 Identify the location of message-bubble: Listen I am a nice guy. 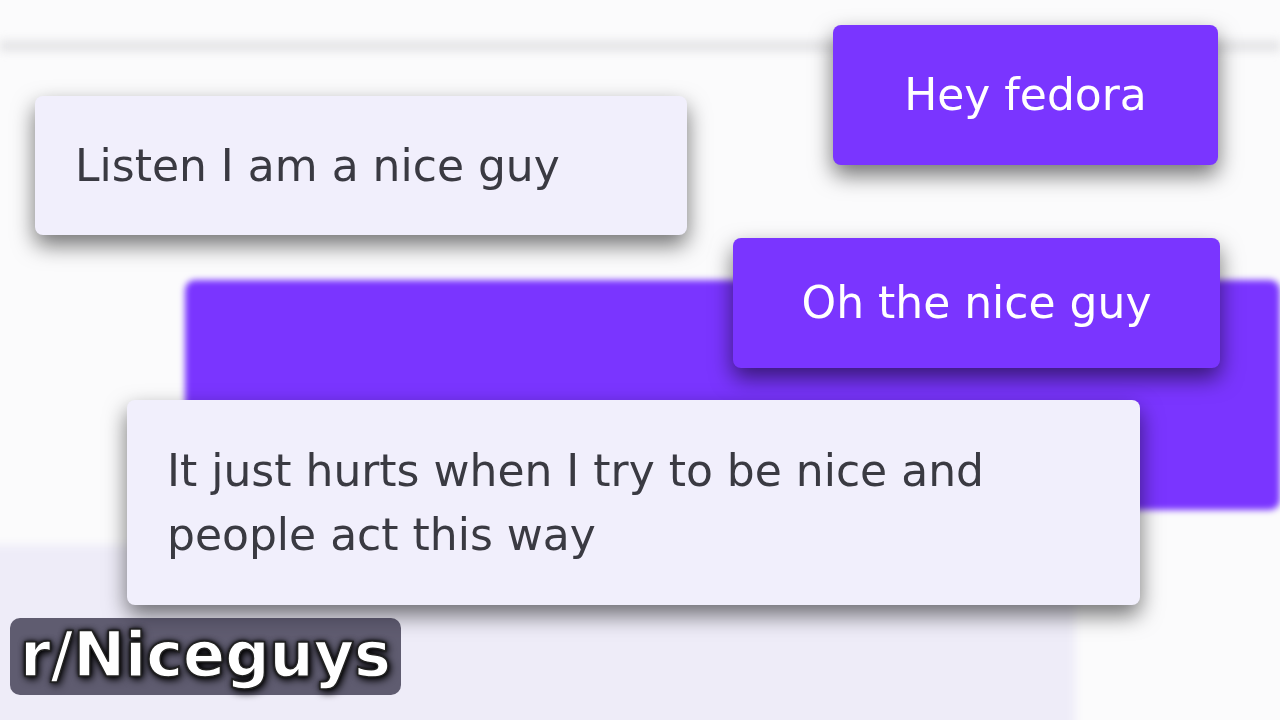
(361, 165).